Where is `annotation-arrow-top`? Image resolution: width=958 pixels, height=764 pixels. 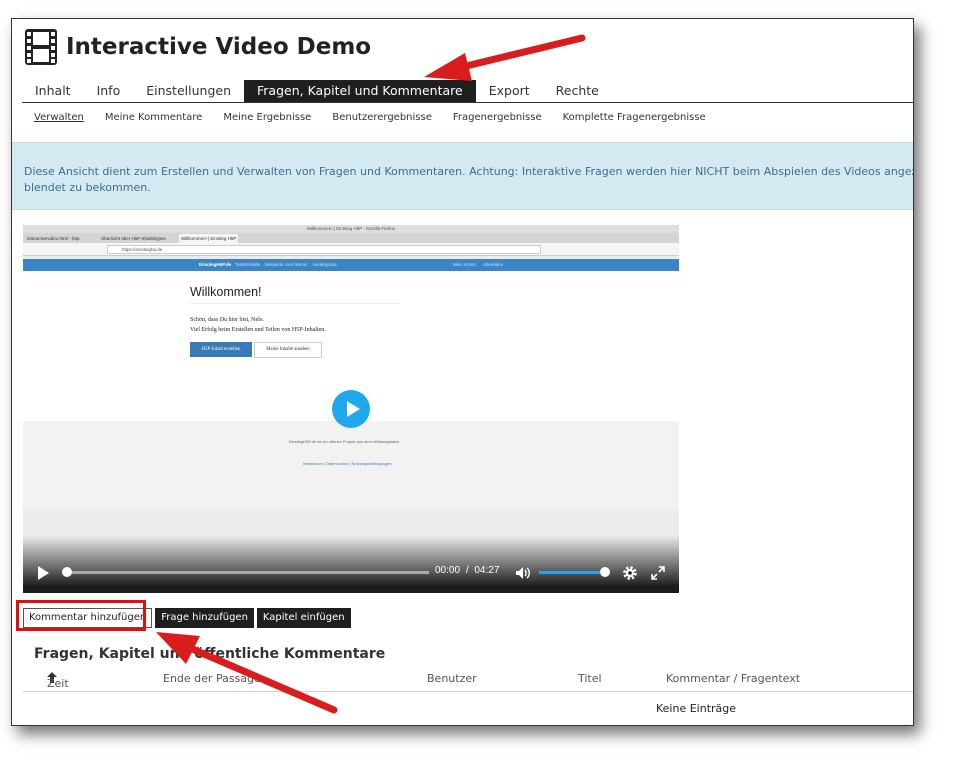
annotation-arrow-top is located at coordinates (505, 57).